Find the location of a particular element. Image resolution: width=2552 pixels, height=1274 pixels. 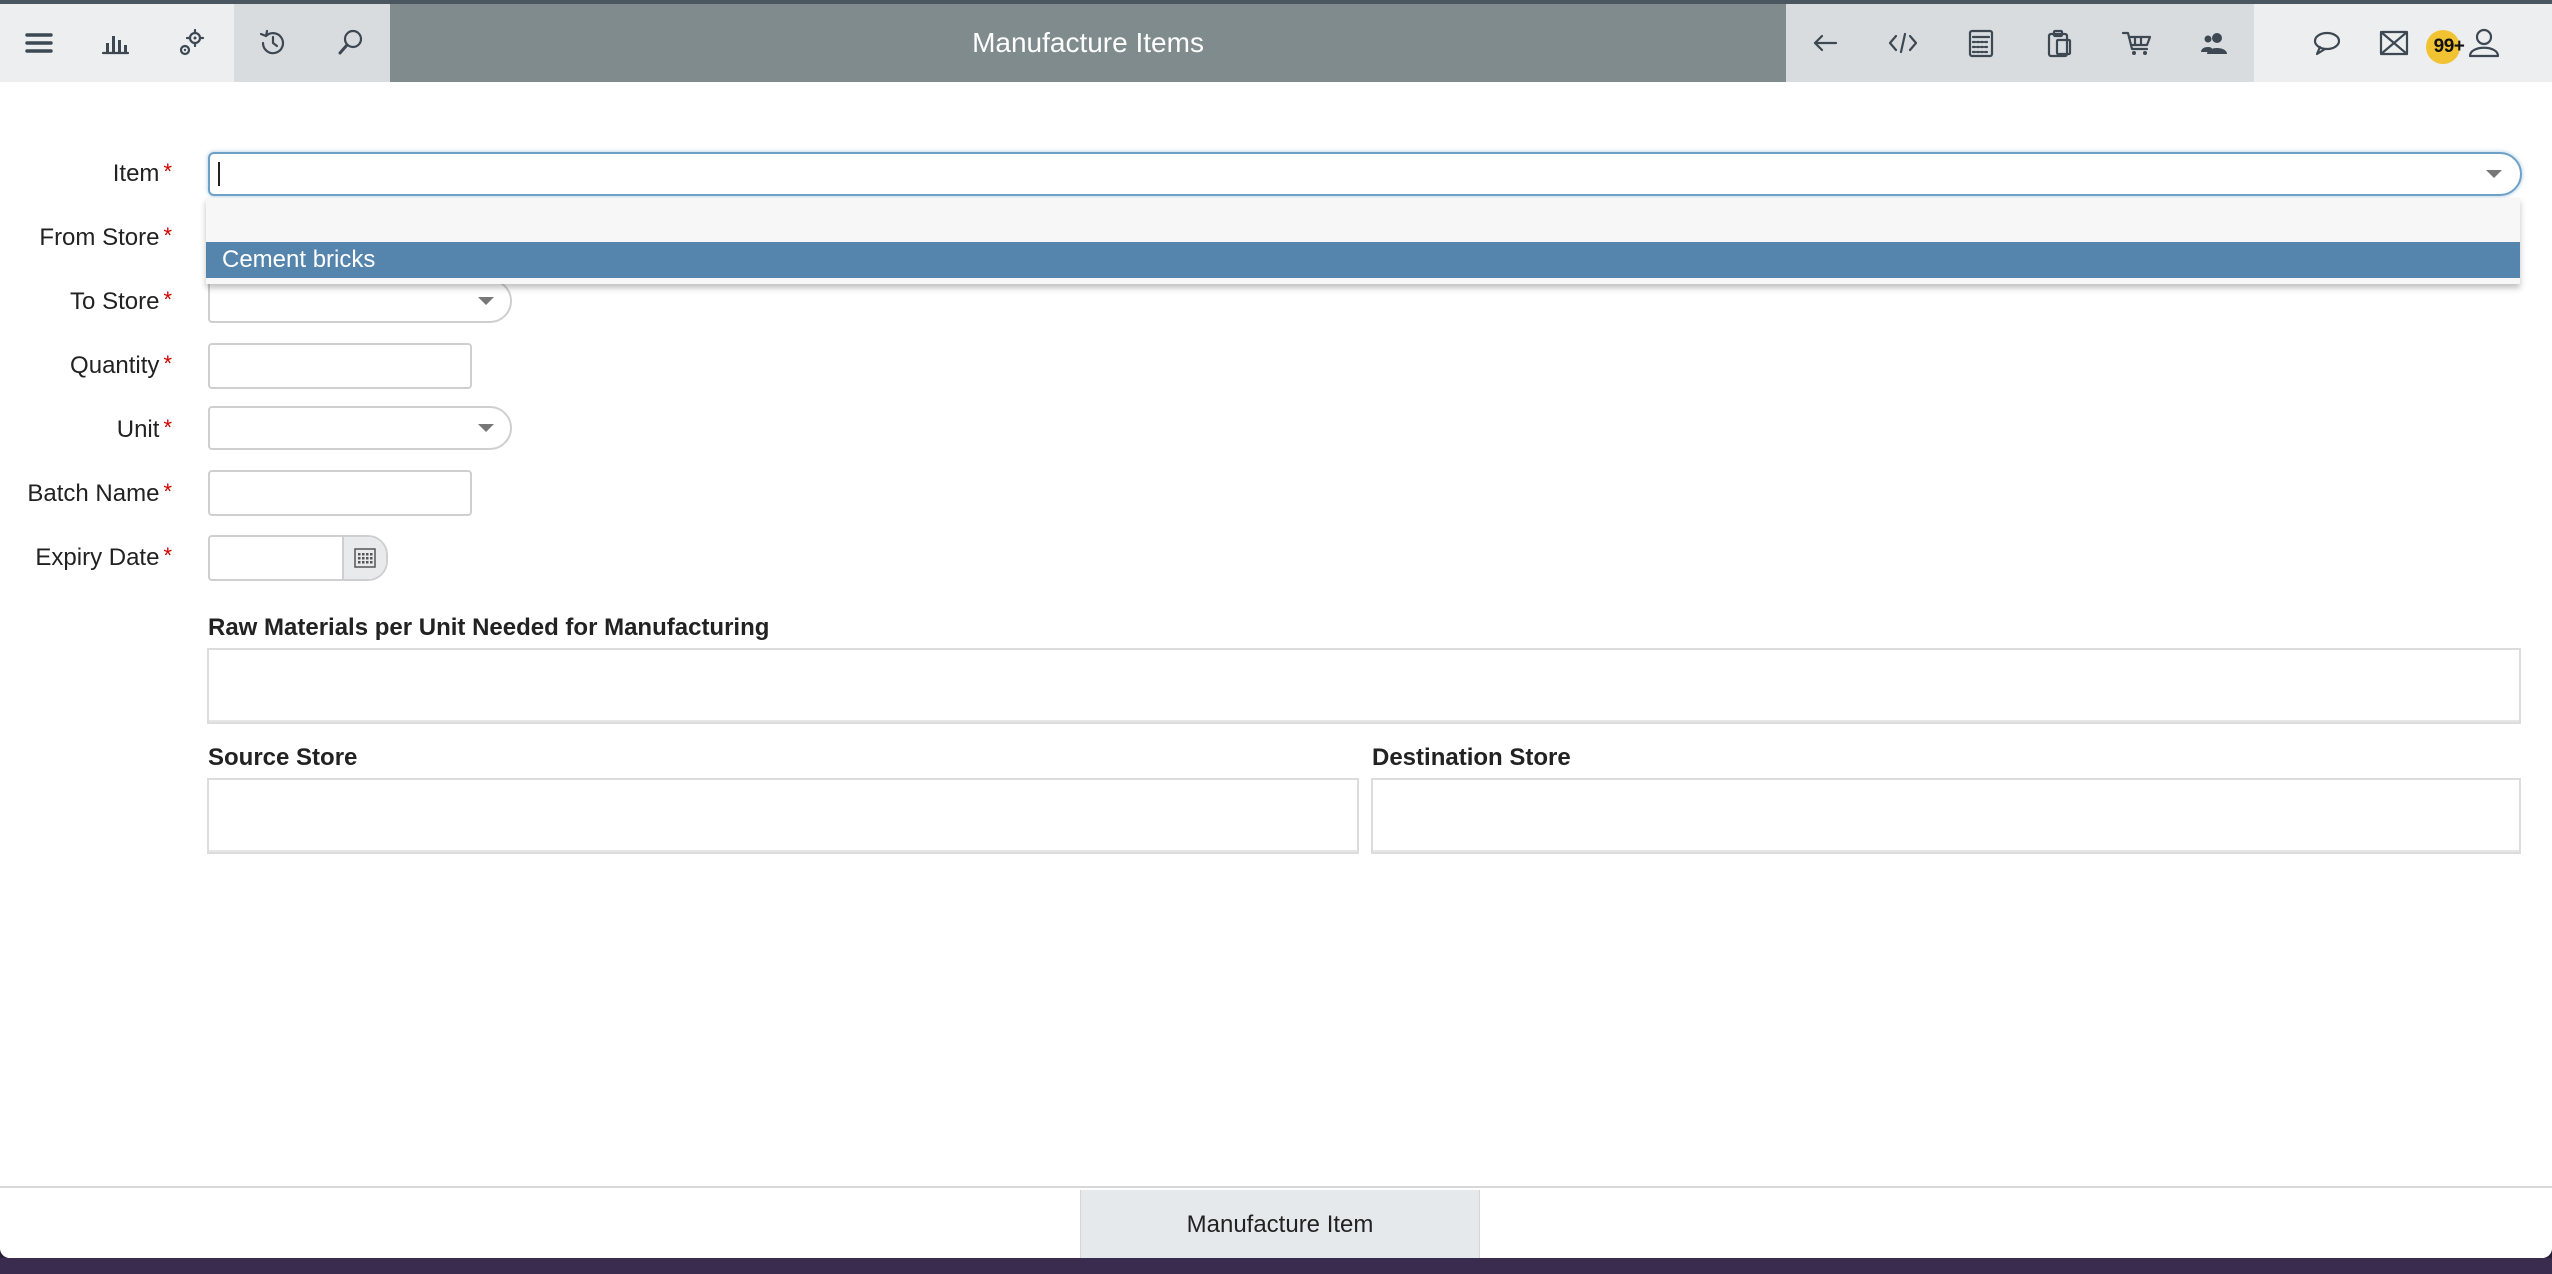

footer-bar: Manufacture Item is located at coordinates (1276, 1222).